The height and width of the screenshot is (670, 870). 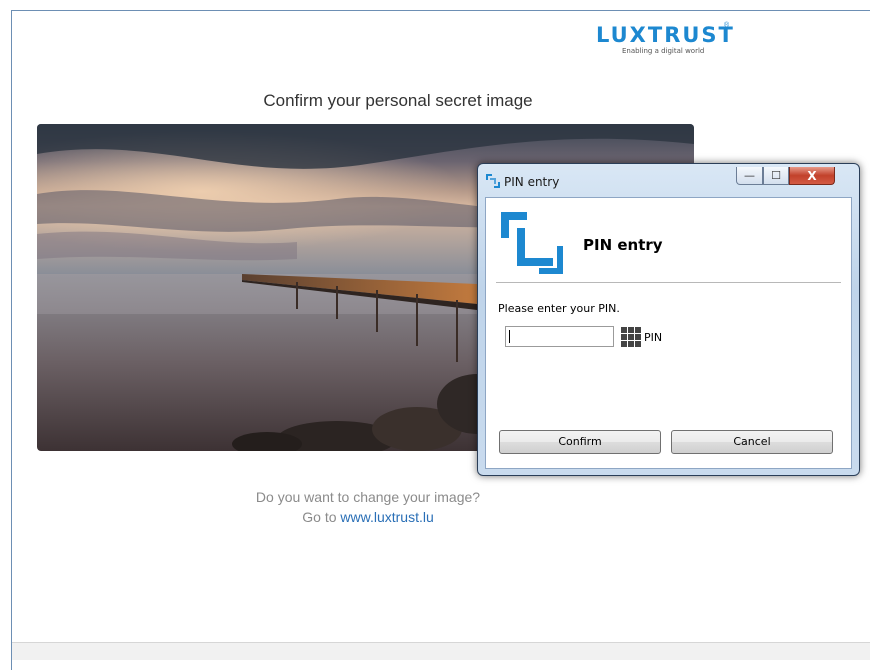 What do you see at coordinates (580, 442) in the screenshot?
I see `confirm-button: Confirm` at bounding box center [580, 442].